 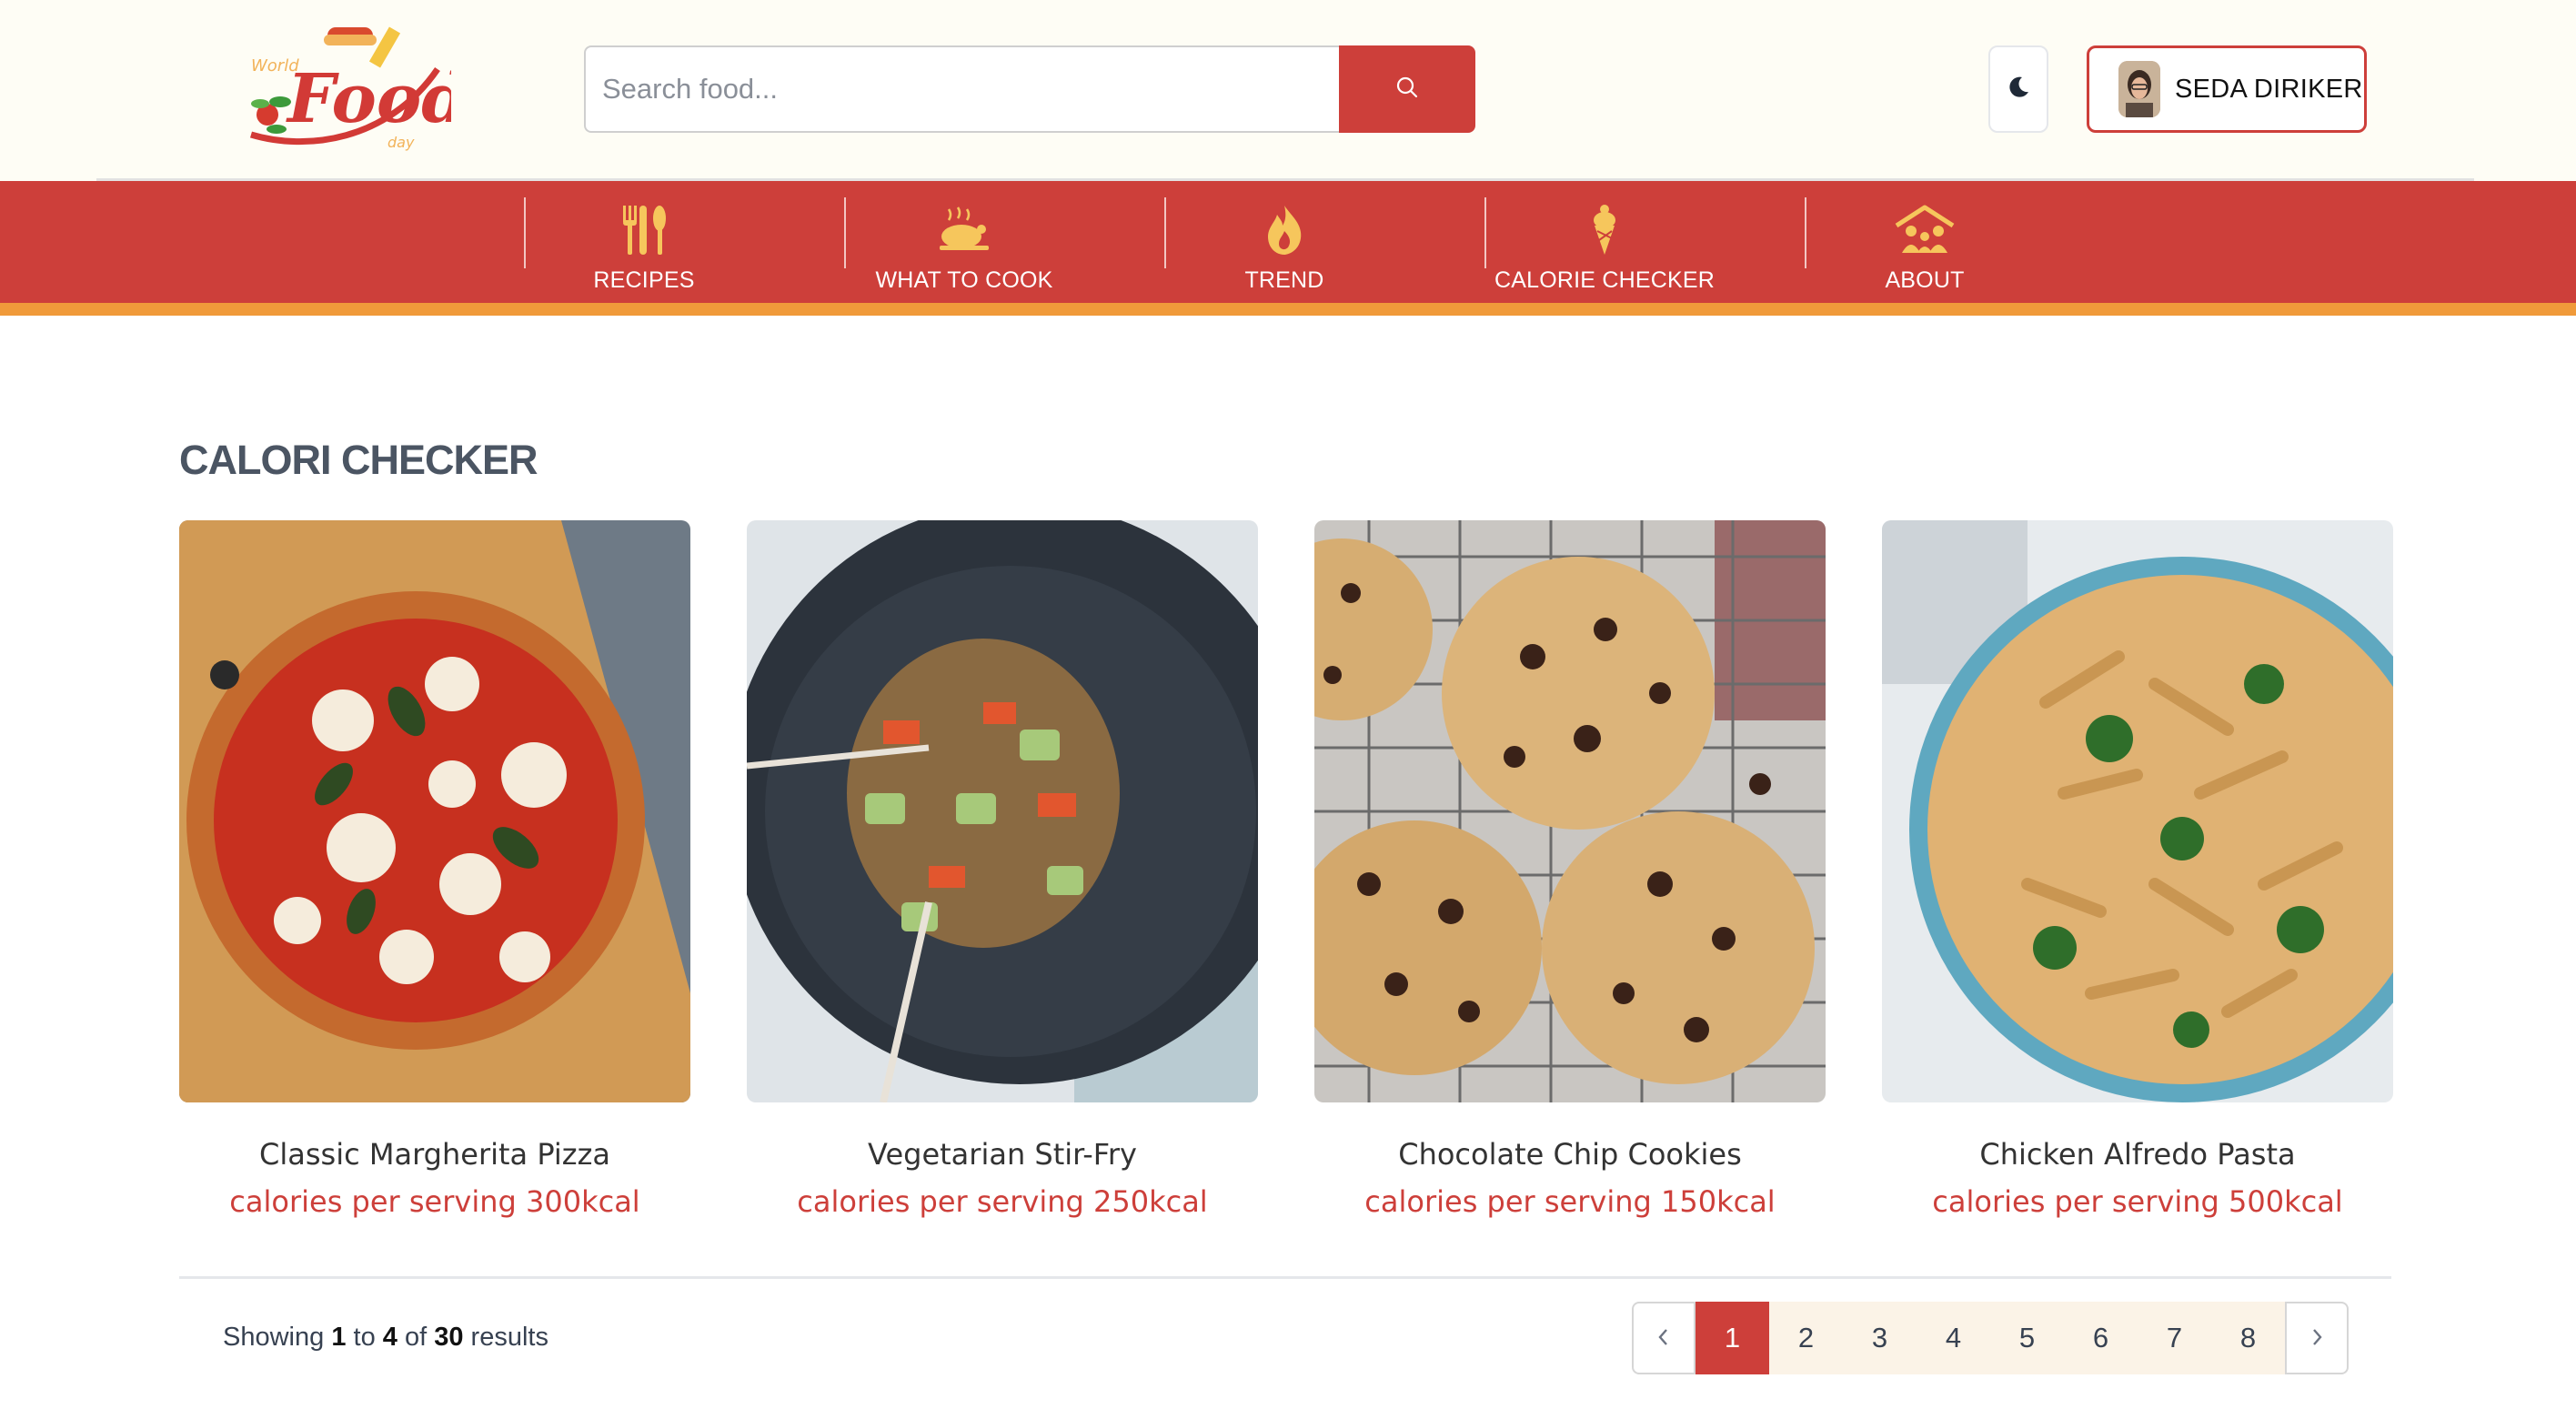 I want to click on nav-label: RECIPES, so click(x=644, y=280).